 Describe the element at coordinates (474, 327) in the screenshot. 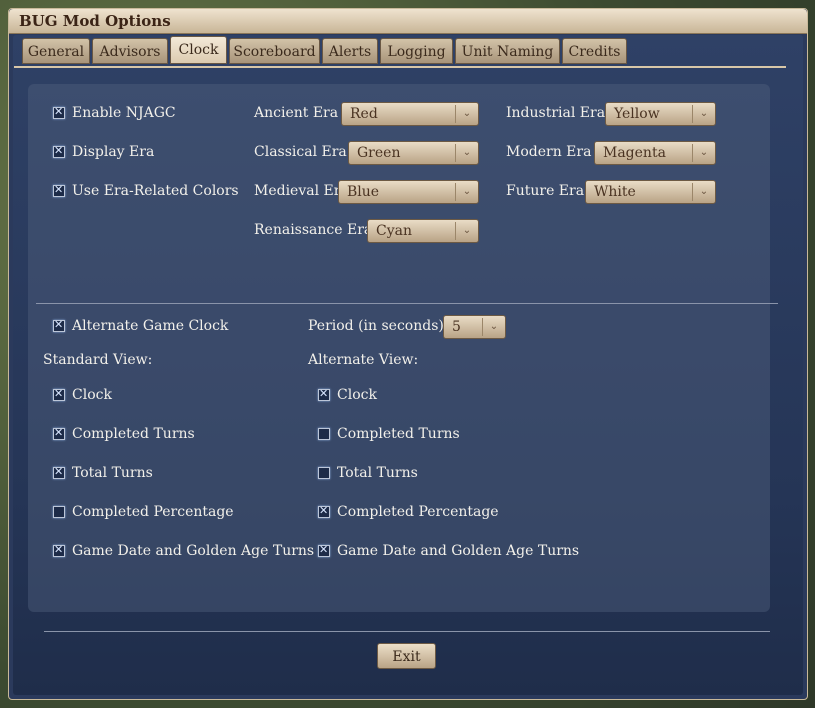

I see `period-dropdown: 5 ⌄` at that location.